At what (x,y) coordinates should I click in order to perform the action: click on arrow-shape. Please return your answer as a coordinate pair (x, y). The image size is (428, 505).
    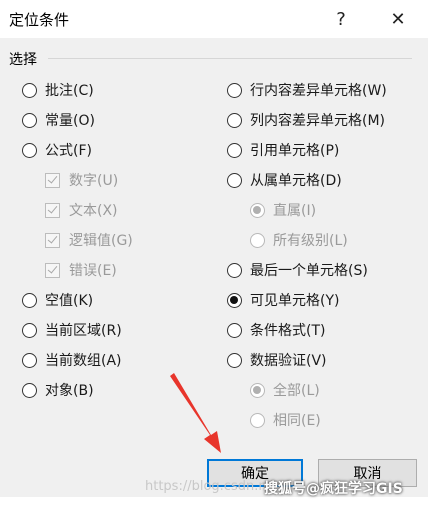
    Looking at the image, I should click on (195, 413).